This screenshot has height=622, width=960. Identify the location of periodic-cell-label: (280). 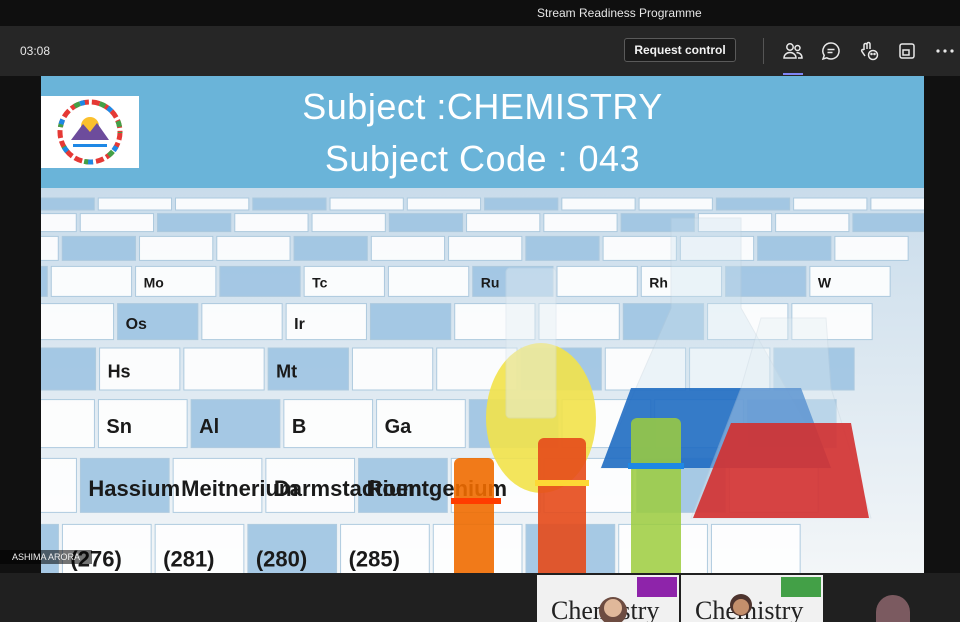
(281, 558).